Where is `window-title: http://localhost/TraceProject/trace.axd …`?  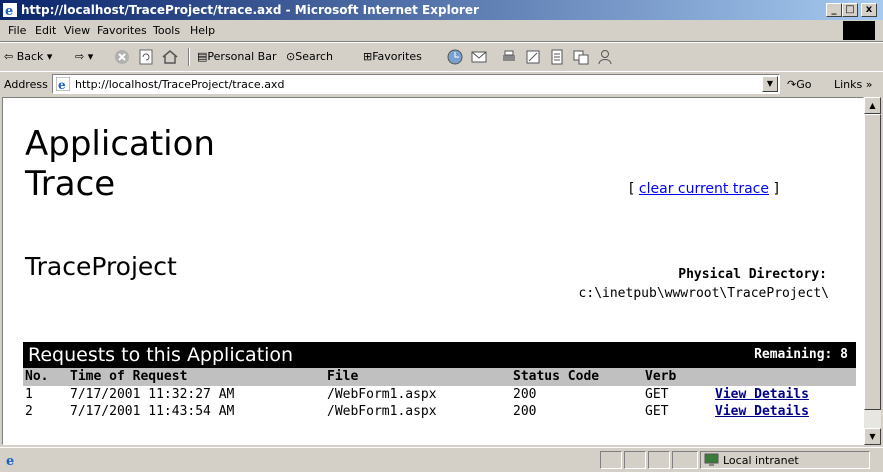 window-title: http://localhost/TraceProject/trace.axd … is located at coordinates (250, 10).